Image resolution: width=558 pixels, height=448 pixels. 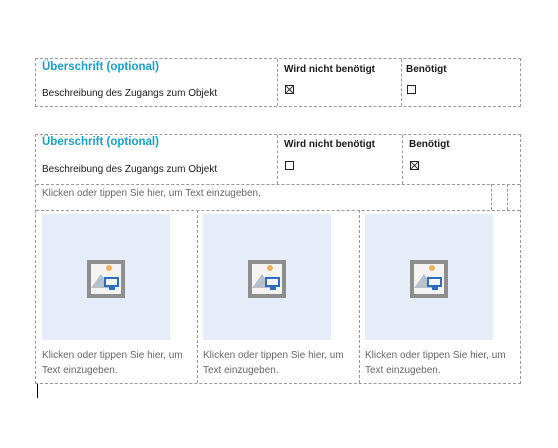 What do you see at coordinates (37, 391) in the screenshot?
I see `text-cursor` at bounding box center [37, 391].